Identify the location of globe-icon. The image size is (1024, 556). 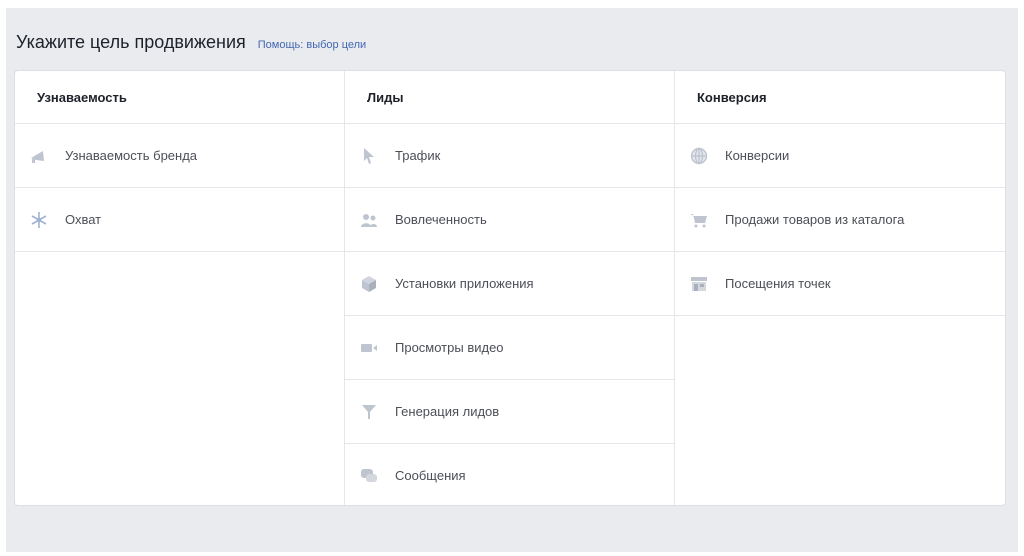
(699, 156).